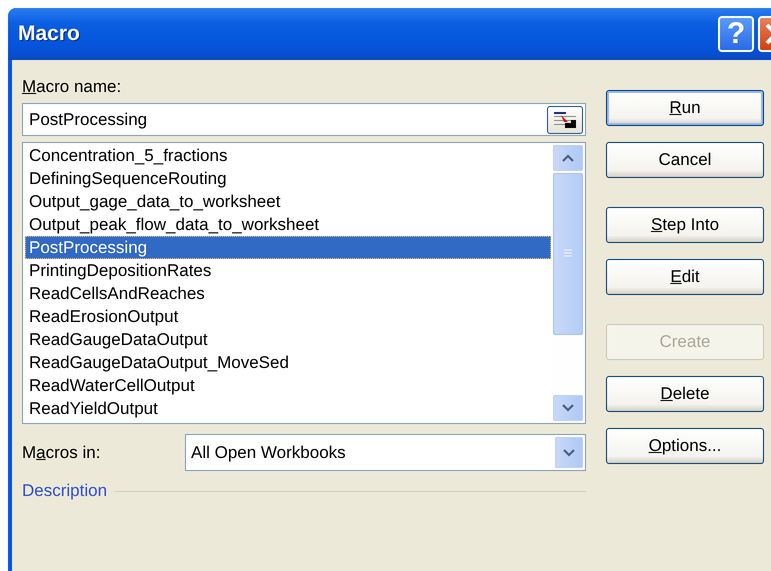 Image resolution: width=771 pixels, height=571 pixels. Describe the element at coordinates (288, 408) in the screenshot. I see `macro-list-item: ReadYieldOutput` at that location.